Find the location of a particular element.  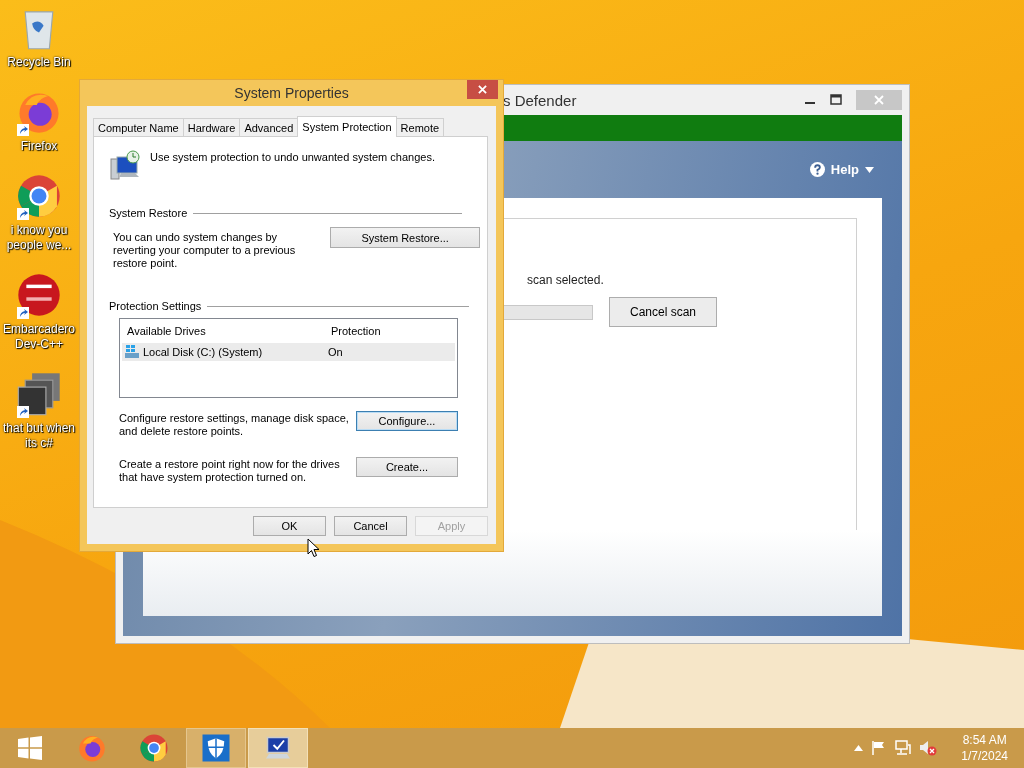

help-menu: Help is located at coordinates (841, 169).